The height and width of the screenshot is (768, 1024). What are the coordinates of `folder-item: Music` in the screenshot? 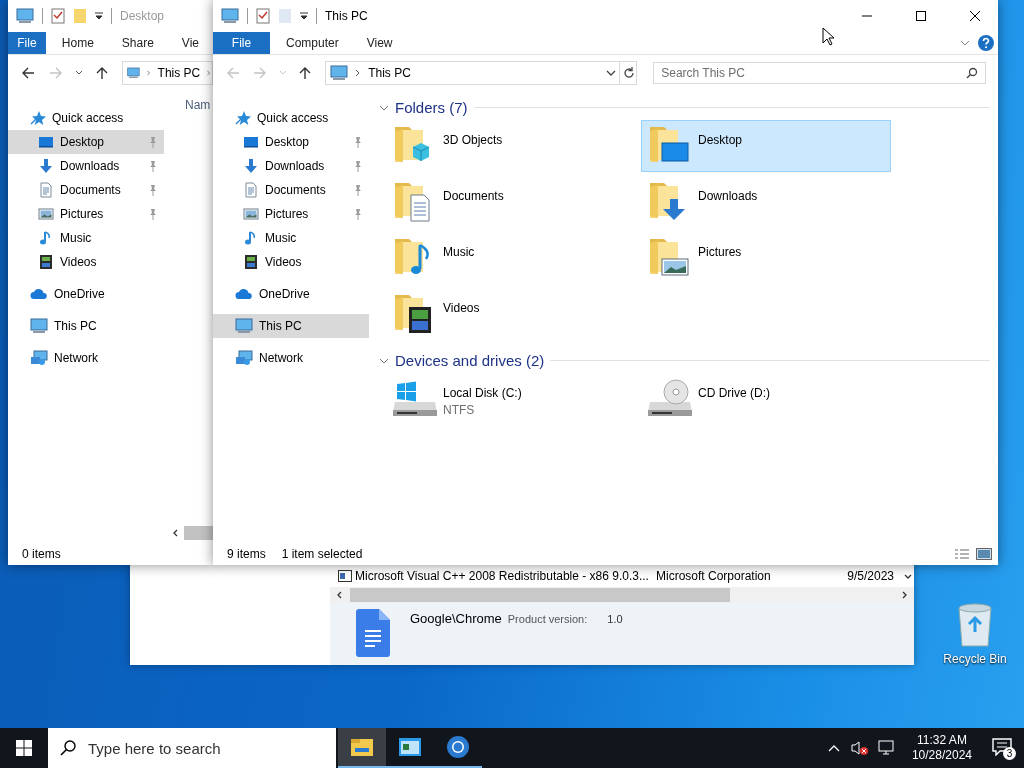 It's located at (511, 258).